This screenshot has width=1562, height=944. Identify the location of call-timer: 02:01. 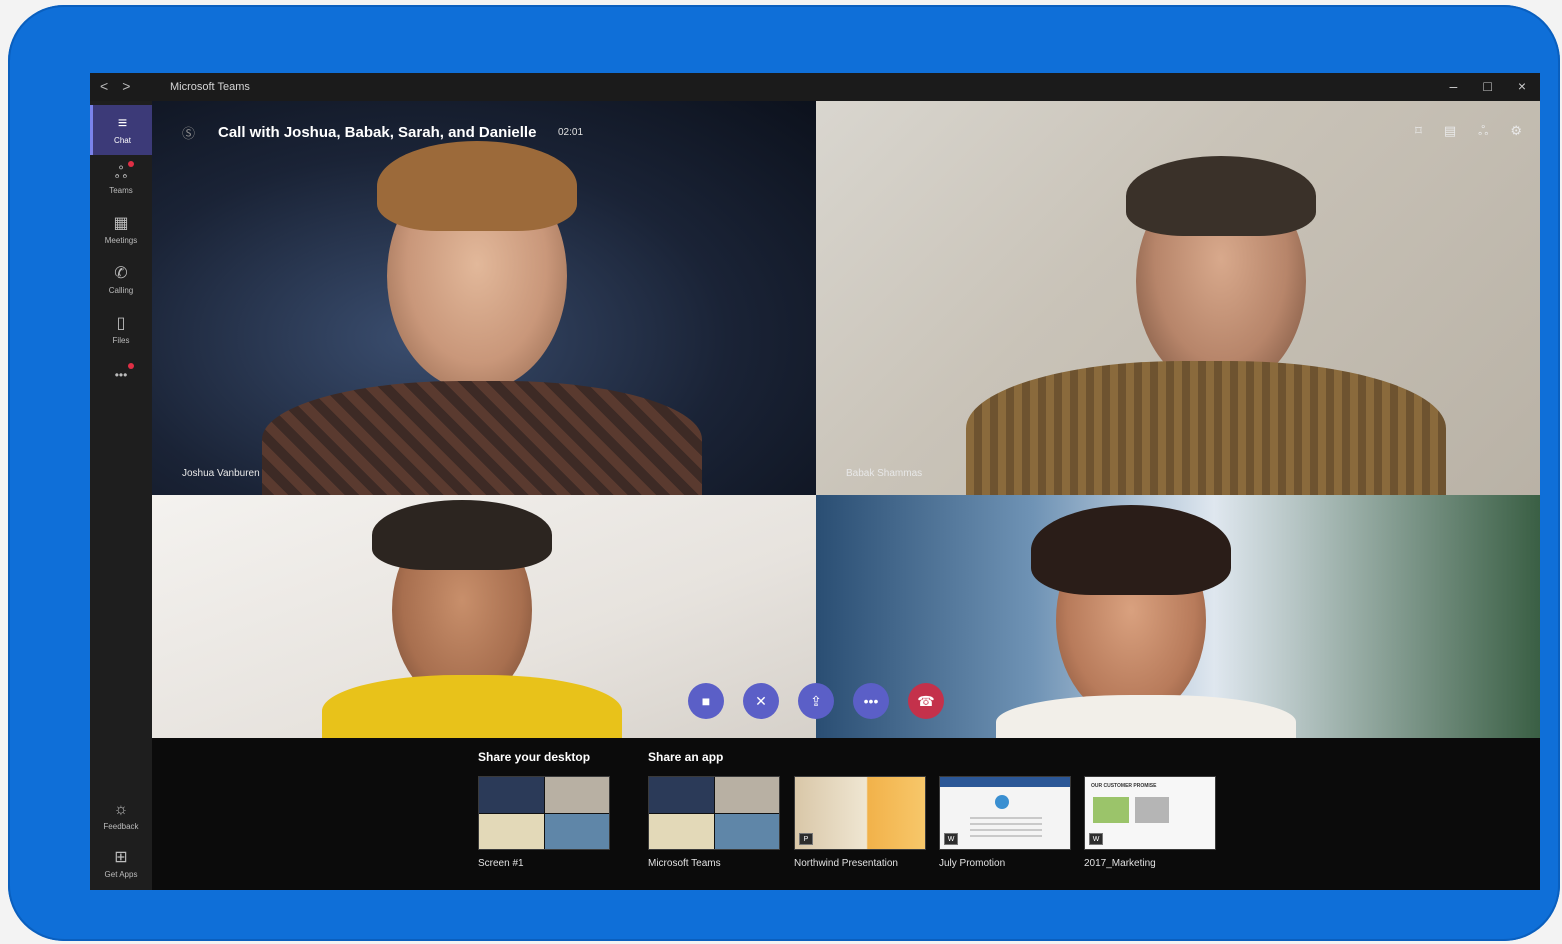
(571, 132).